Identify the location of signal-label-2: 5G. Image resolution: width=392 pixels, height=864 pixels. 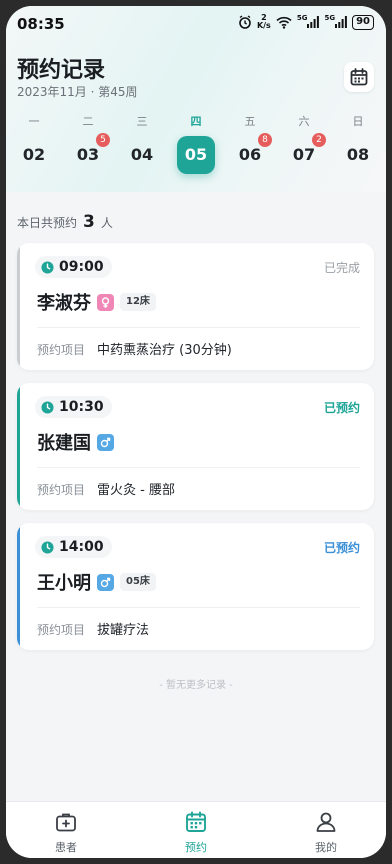
(330, 18).